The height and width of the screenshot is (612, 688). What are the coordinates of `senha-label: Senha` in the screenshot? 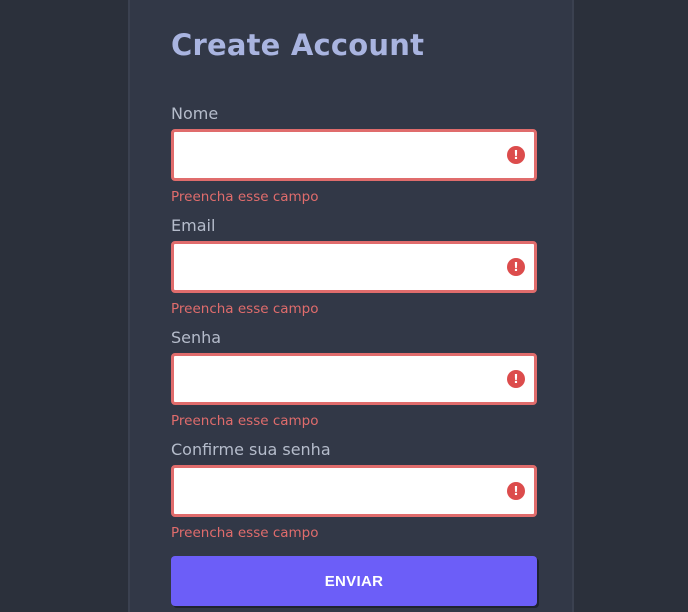 It's located at (196, 337).